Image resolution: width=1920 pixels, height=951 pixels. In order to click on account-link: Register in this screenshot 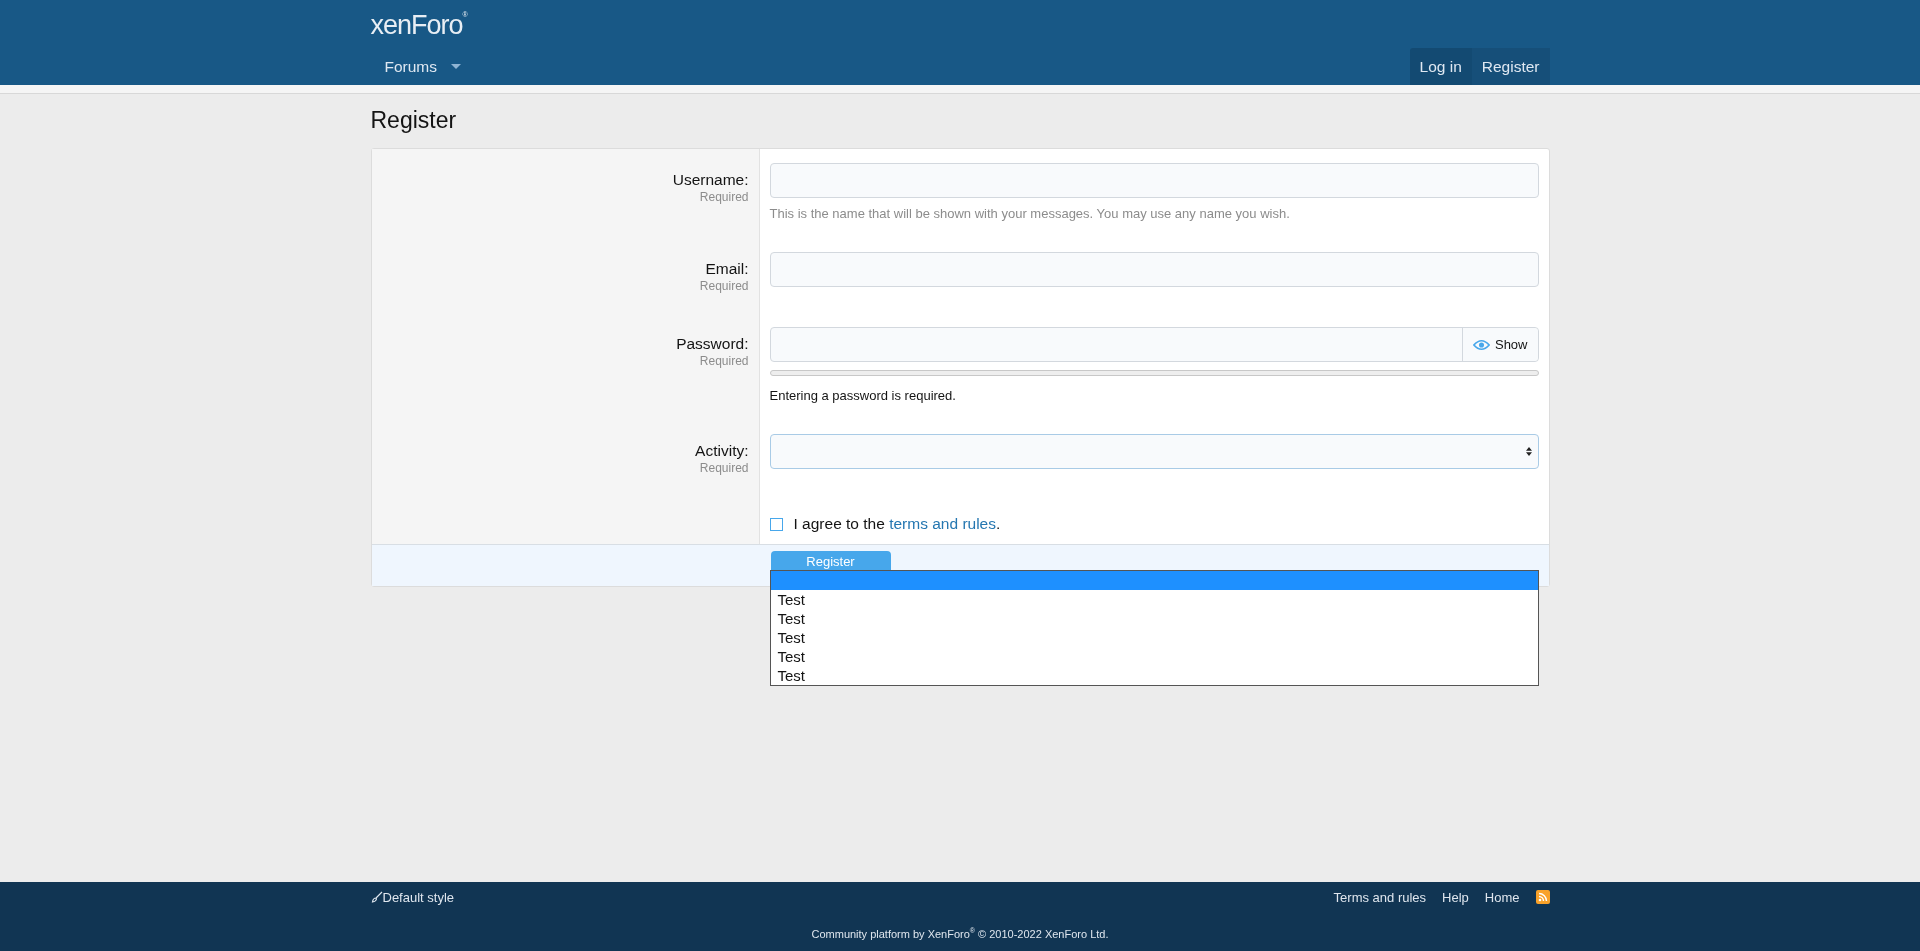, I will do `click(1510, 66)`.